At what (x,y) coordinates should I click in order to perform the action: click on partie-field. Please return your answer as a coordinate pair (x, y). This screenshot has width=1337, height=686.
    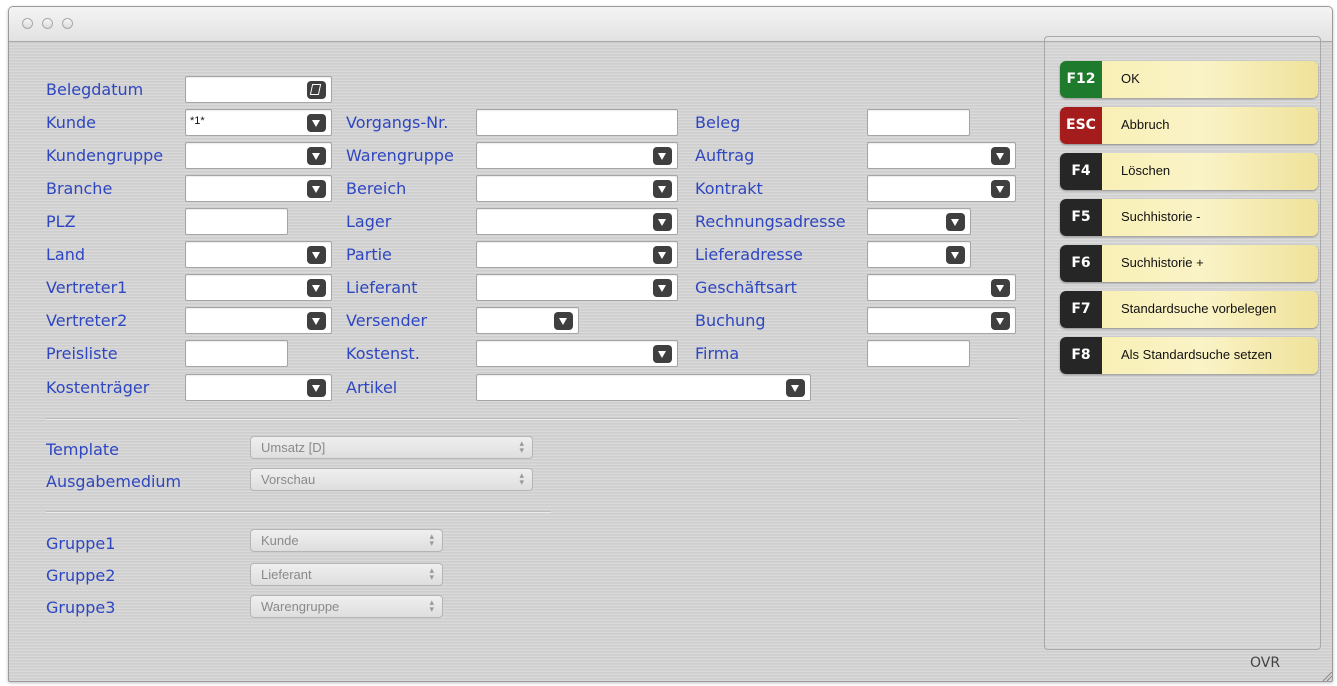
    Looking at the image, I should click on (577, 254).